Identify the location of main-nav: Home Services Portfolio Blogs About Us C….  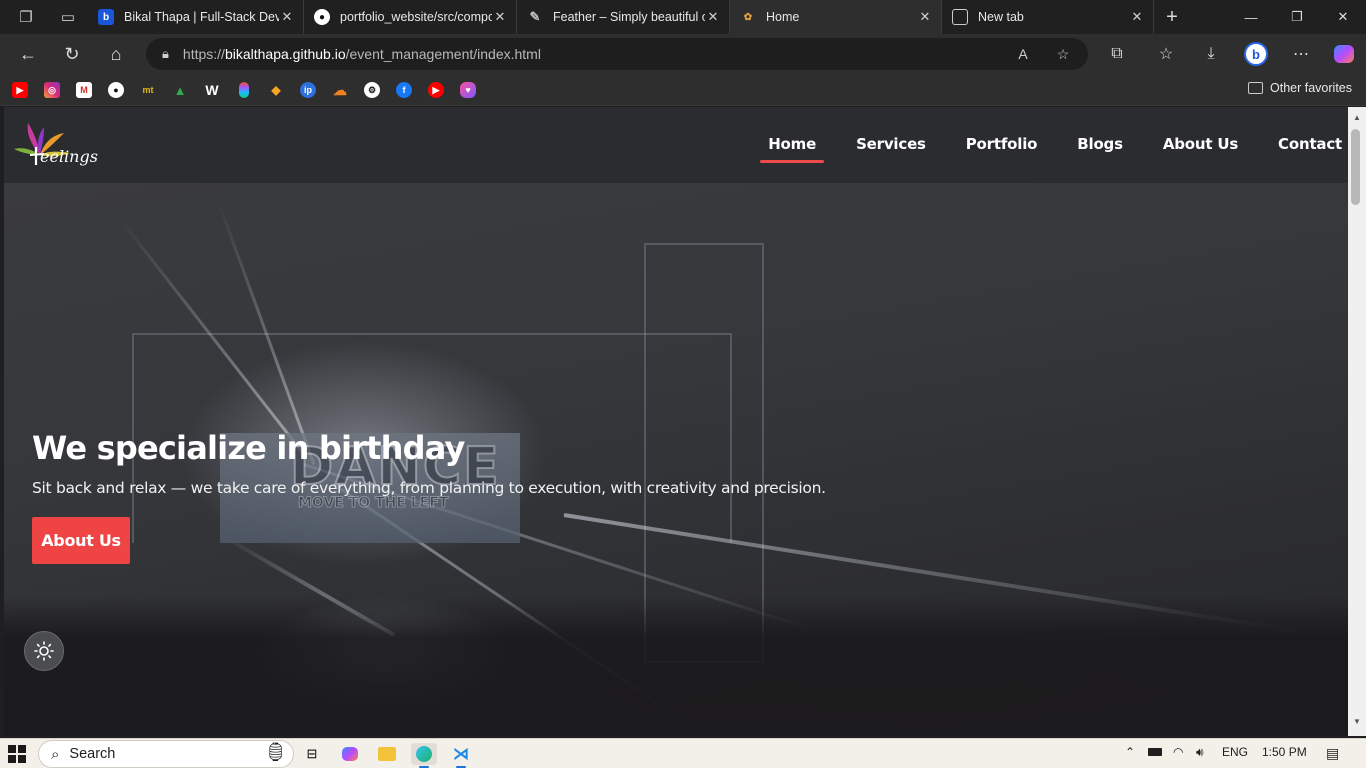
(1035, 149).